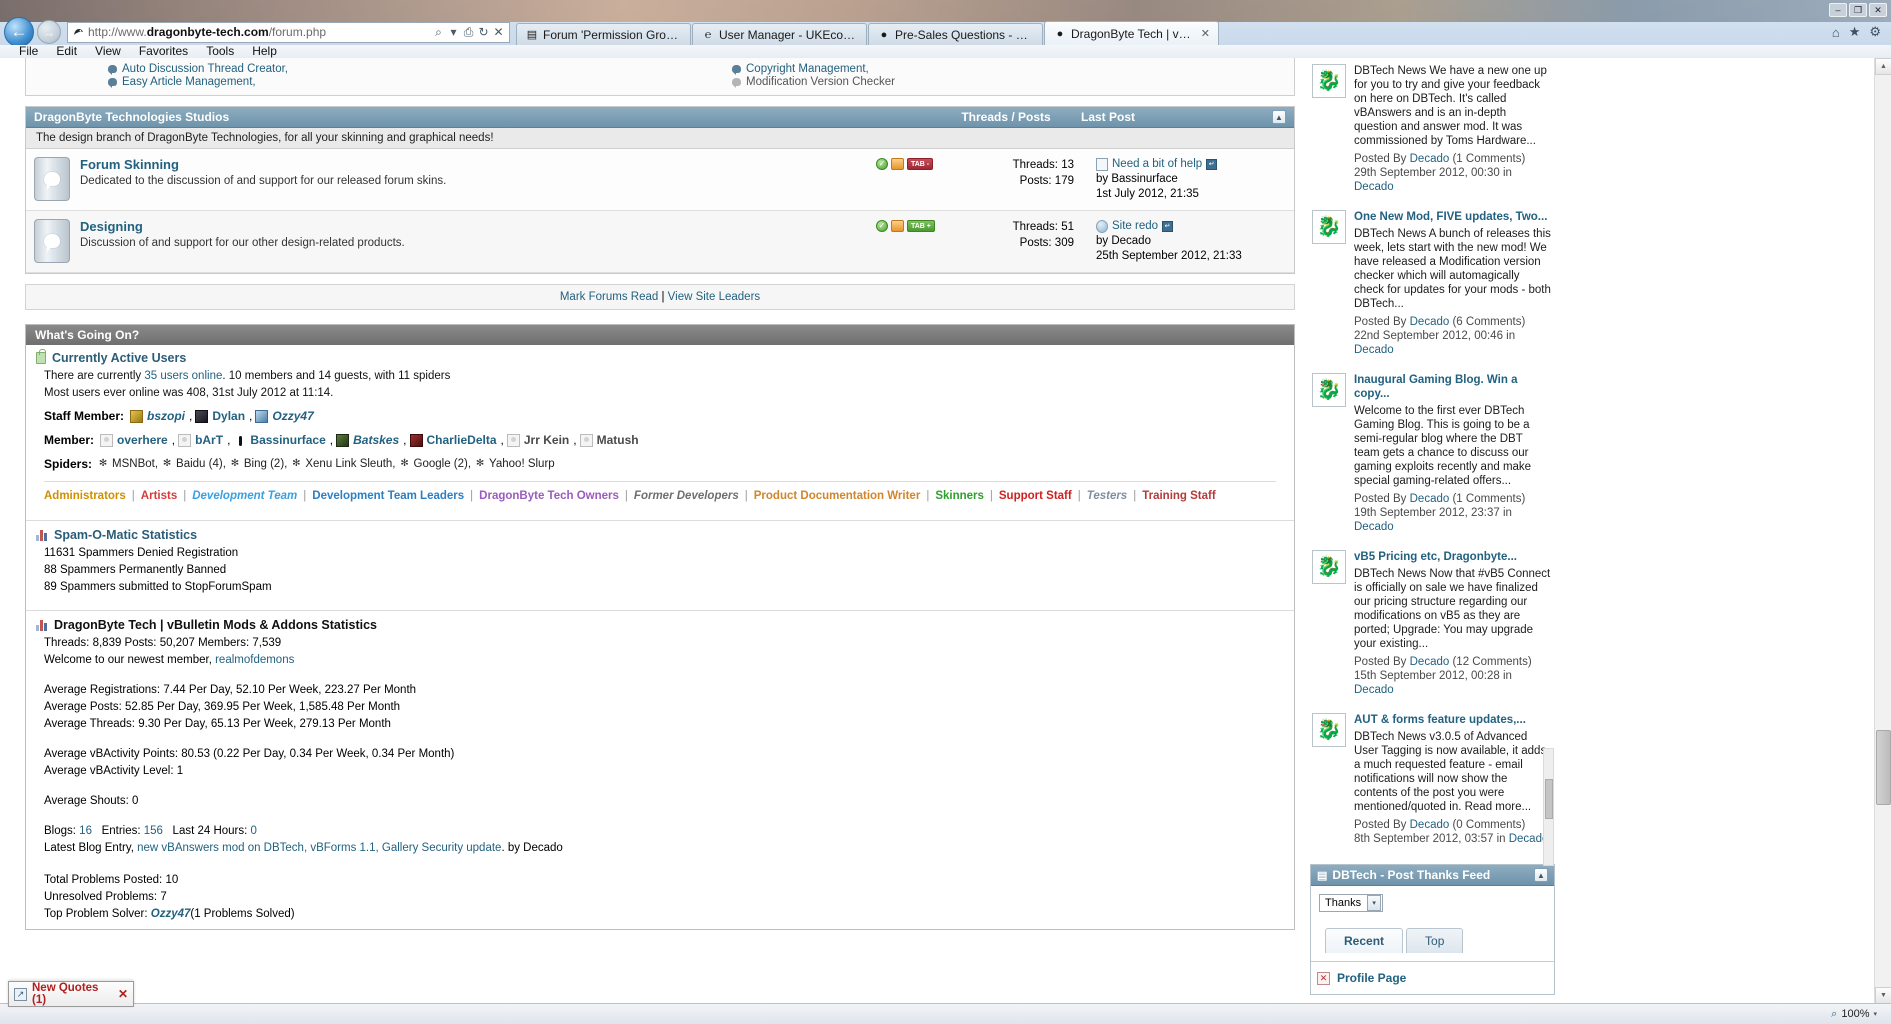 Image resolution: width=1891 pixels, height=1024 pixels. What do you see at coordinates (478, 164) in the screenshot?
I see `forum-title-link: Forum Skinning` at bounding box center [478, 164].